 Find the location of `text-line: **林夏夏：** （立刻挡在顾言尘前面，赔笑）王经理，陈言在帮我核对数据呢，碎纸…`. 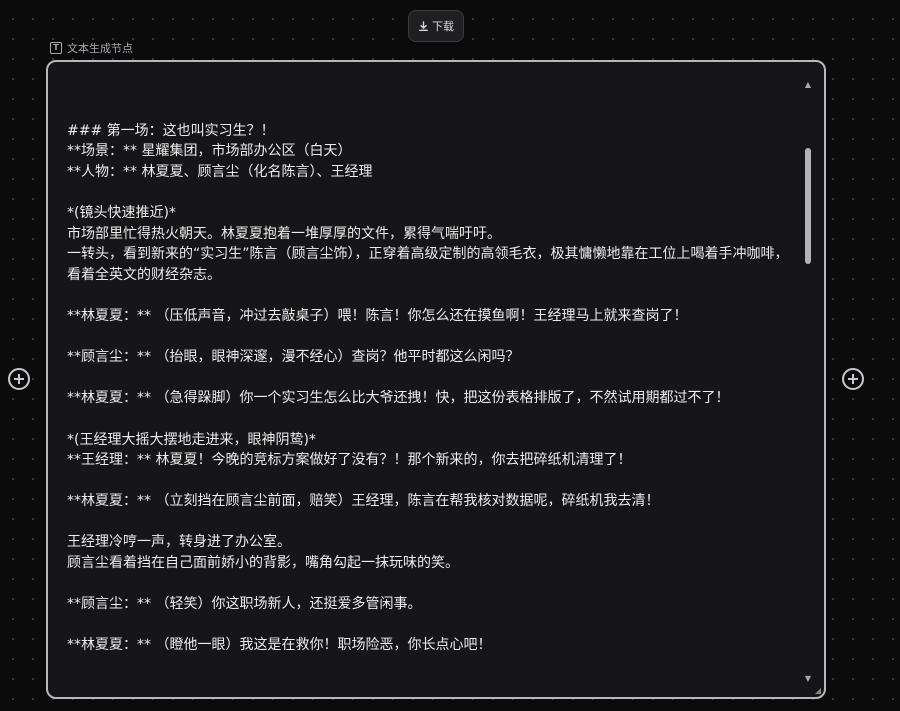

text-line: **林夏夏：** （立刻挡在顾言尘前面，赔笑）王经理，陈言在帮我核对数据呢，碎纸… is located at coordinates (363, 501).